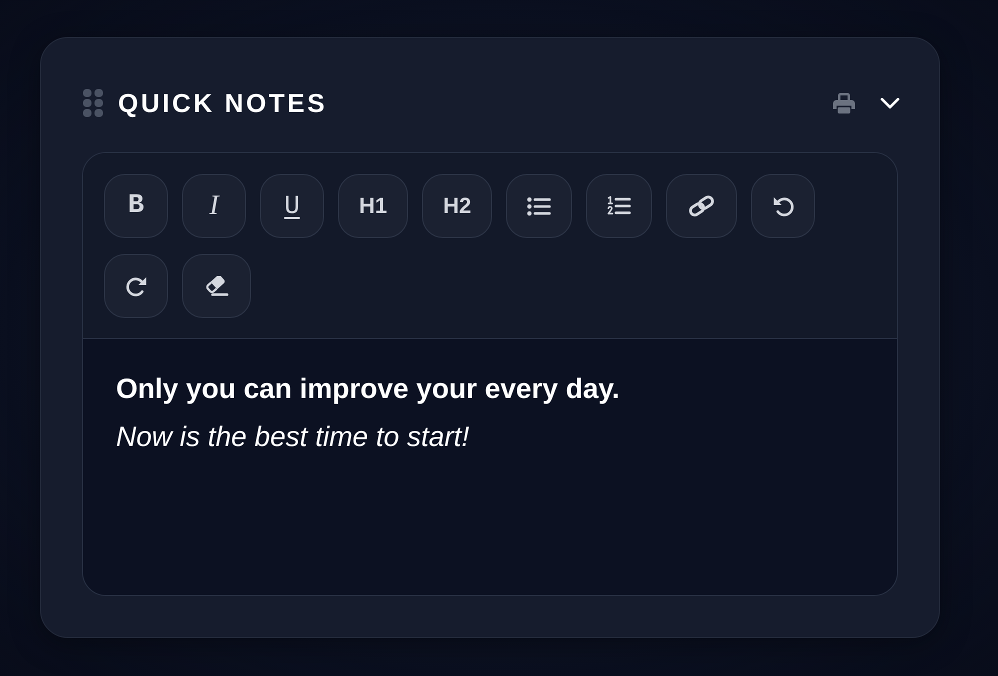  What do you see at coordinates (292, 206) in the screenshot?
I see `underline-button: U` at bounding box center [292, 206].